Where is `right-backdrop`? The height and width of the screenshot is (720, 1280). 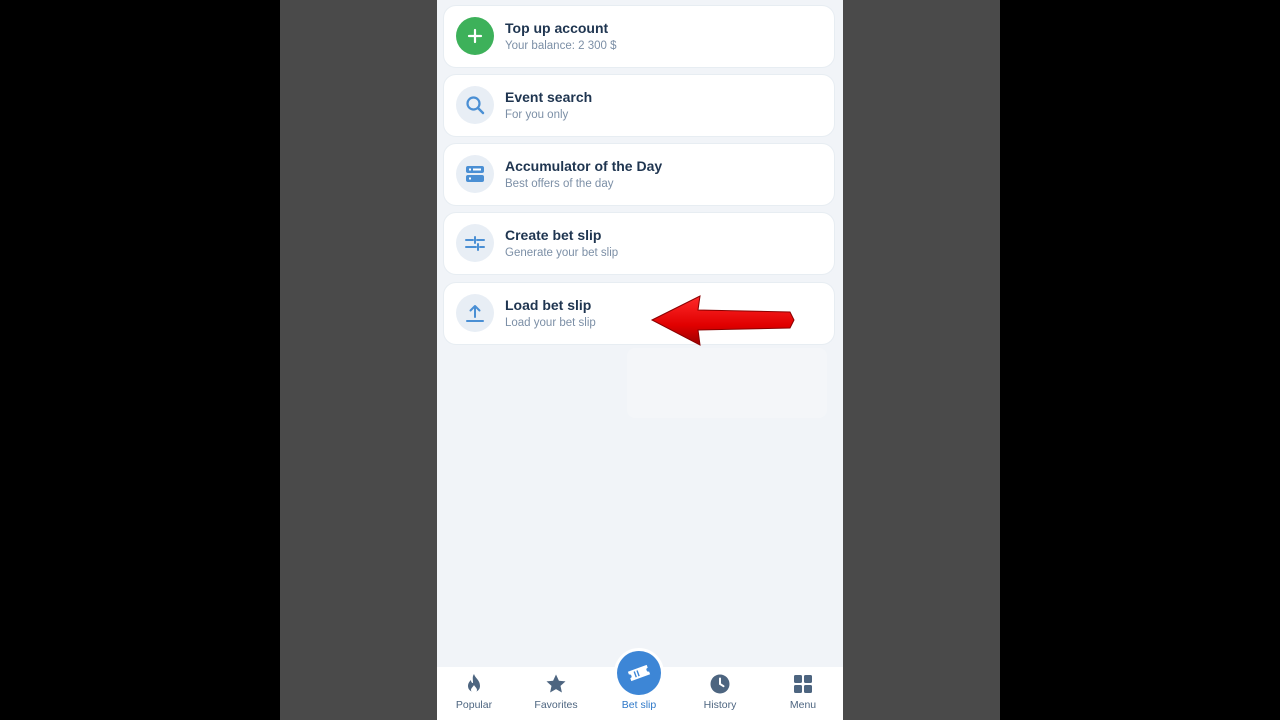 right-backdrop is located at coordinates (921, 360).